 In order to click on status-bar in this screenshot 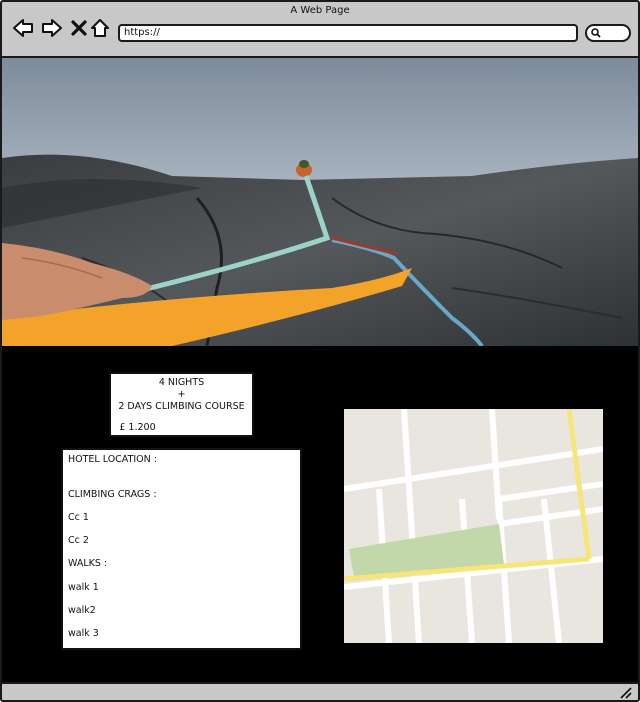, I will do `click(320, 691)`.